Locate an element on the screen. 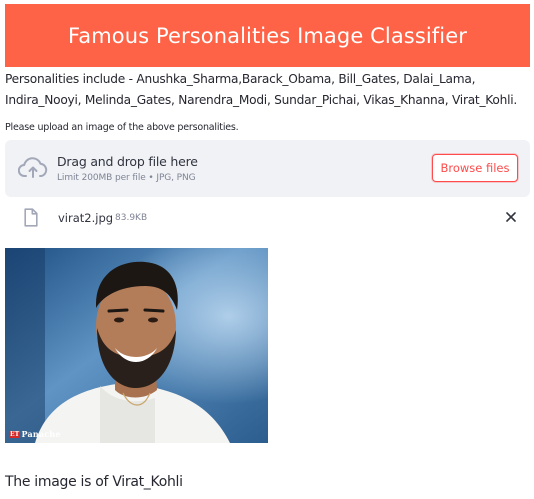 Image resolution: width=534 pixels, height=499 pixels. browse-files-button: Browse files is located at coordinates (475, 168).